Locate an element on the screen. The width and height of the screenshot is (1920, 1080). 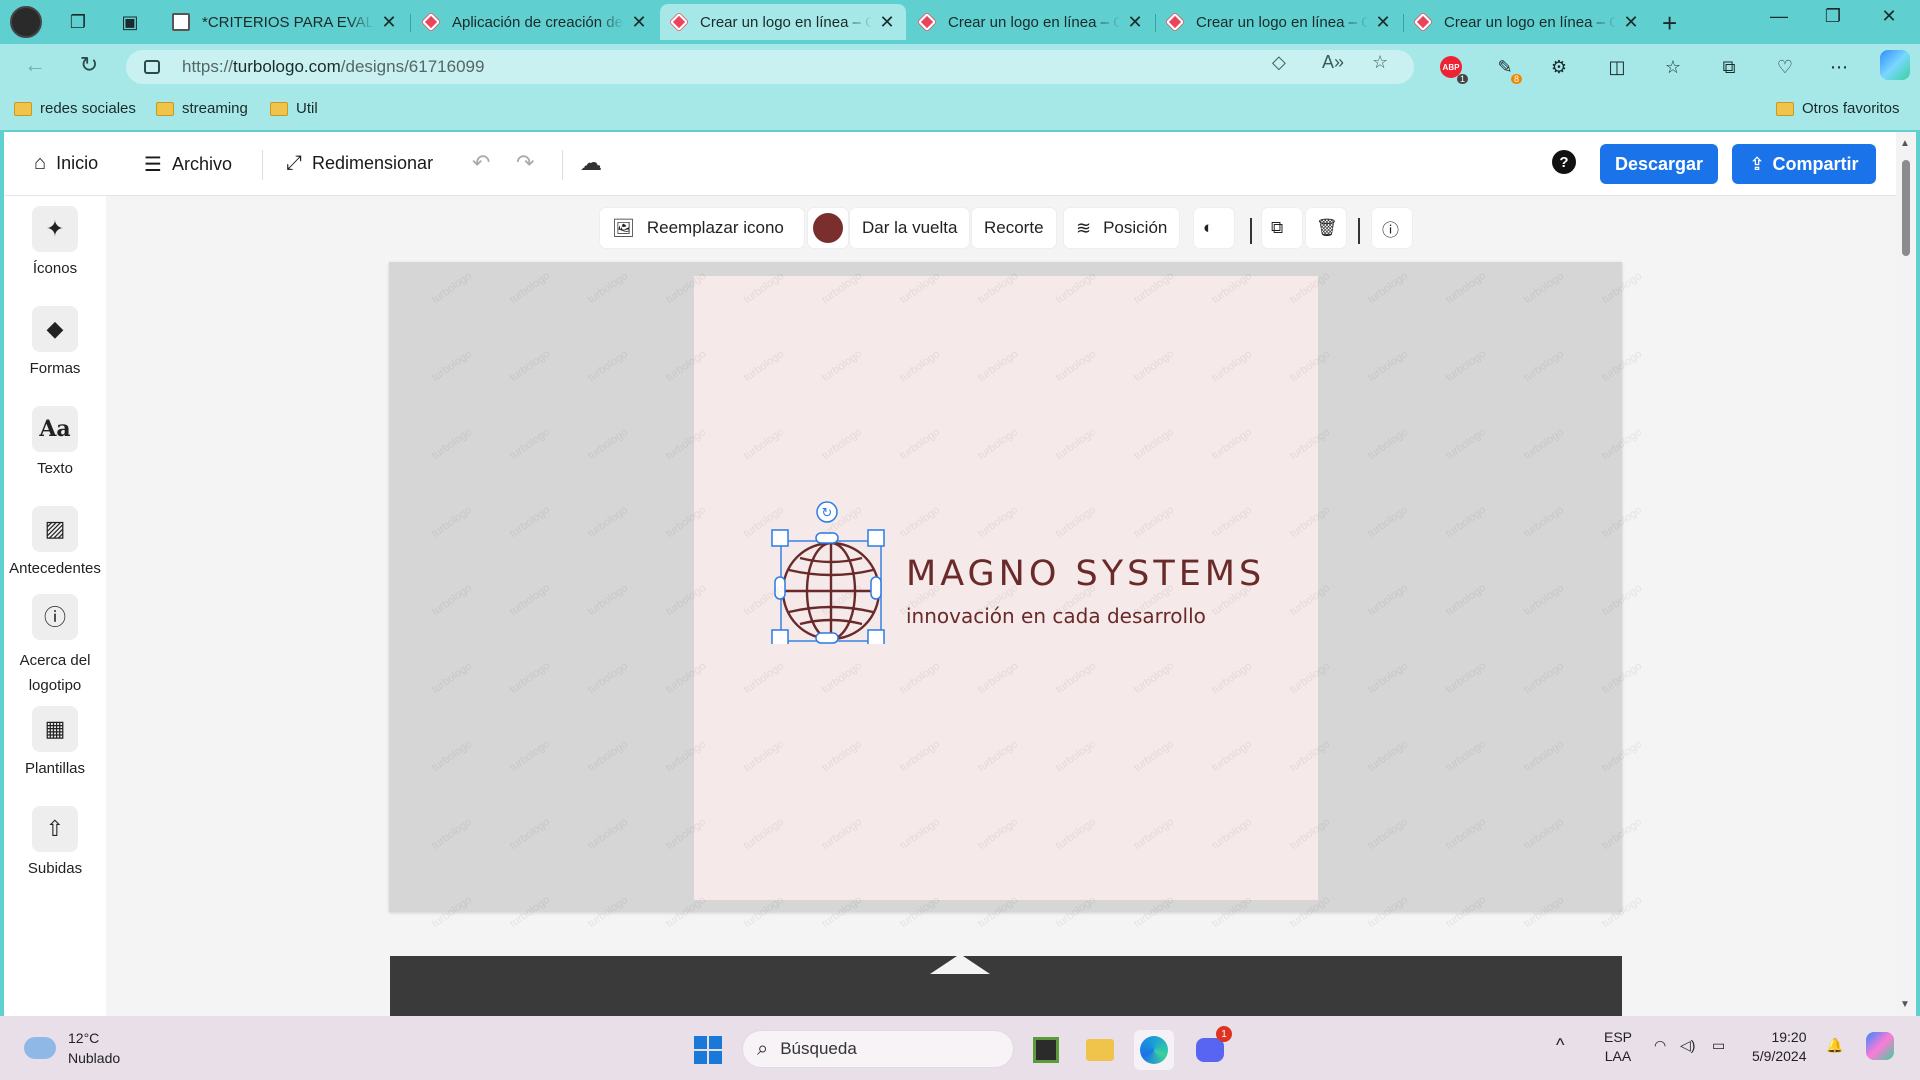
split-screen-icon: ◫ is located at coordinates (1617, 67).